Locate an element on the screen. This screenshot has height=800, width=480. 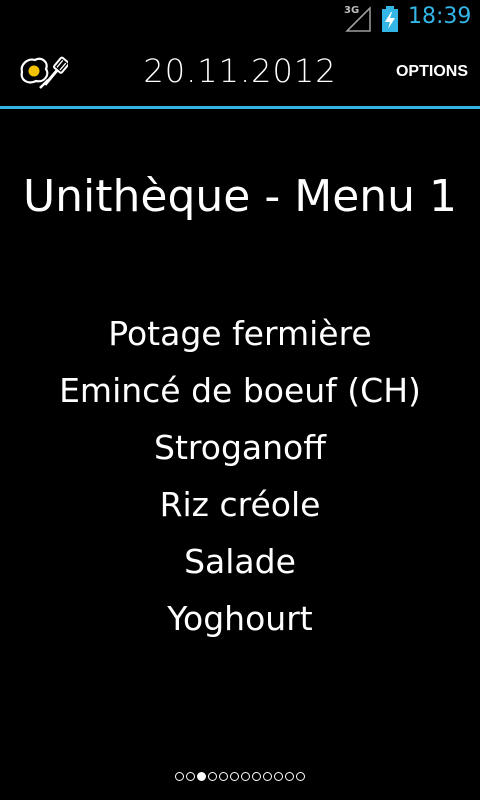
menu-item: Salade is located at coordinates (240, 561).